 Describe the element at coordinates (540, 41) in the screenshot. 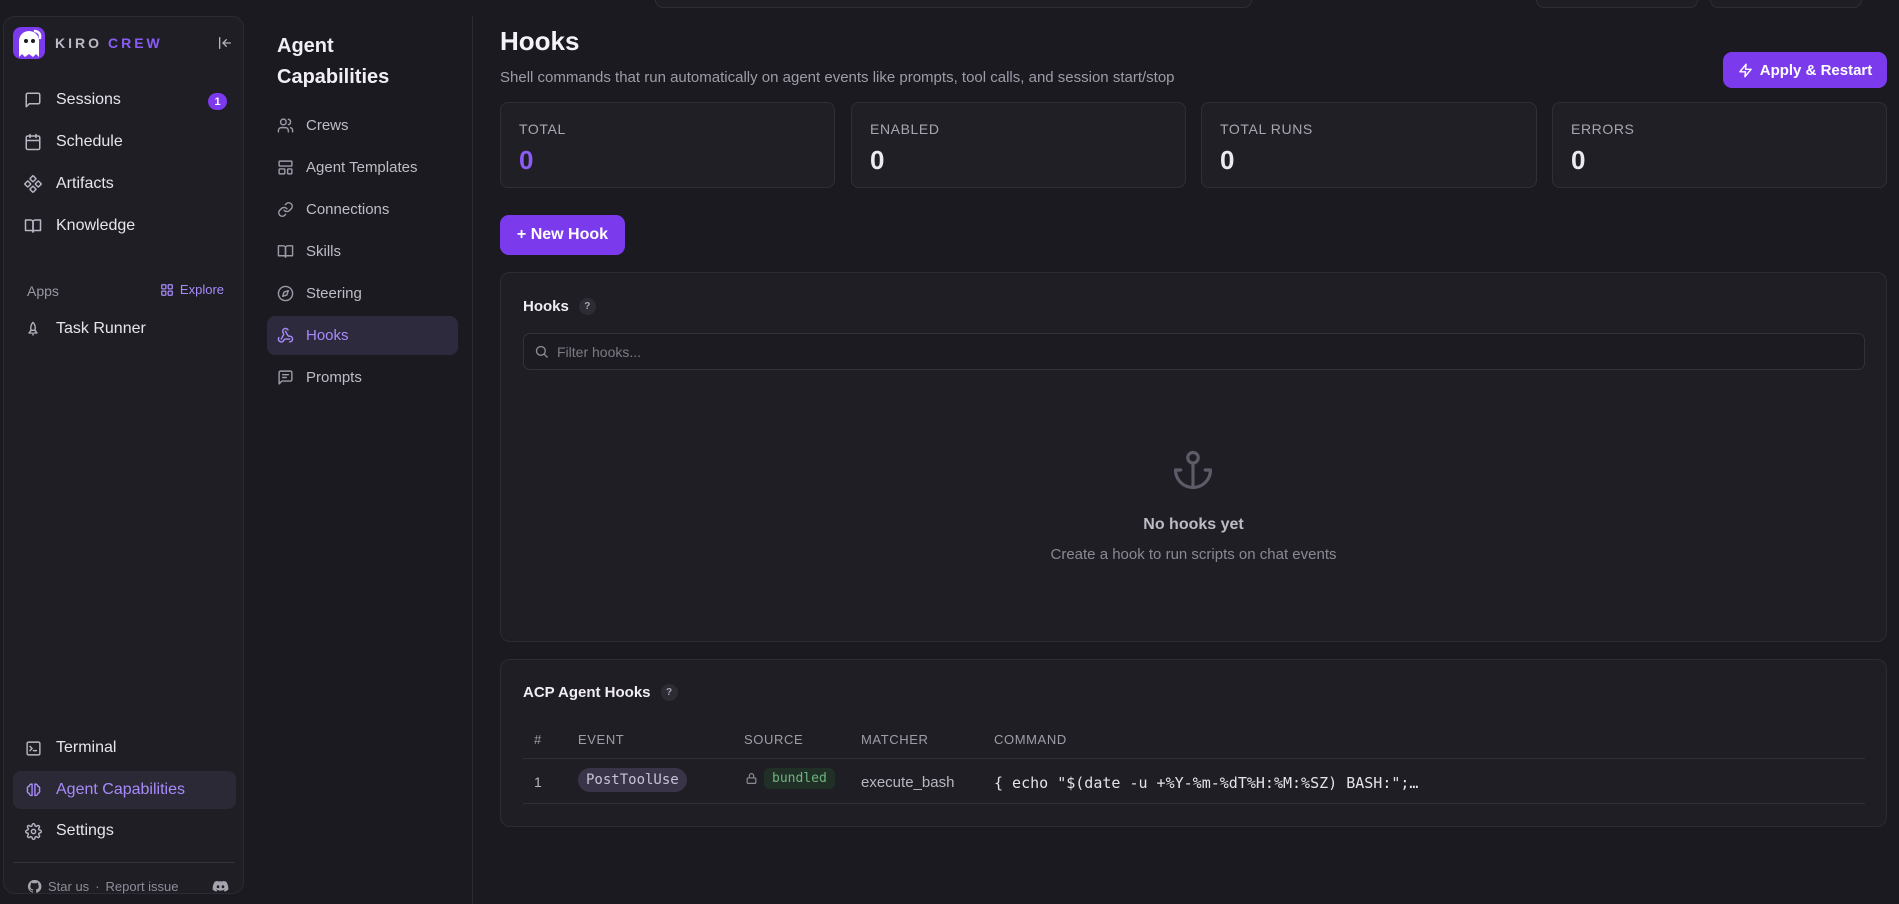

I see `page-title: Hooks` at that location.